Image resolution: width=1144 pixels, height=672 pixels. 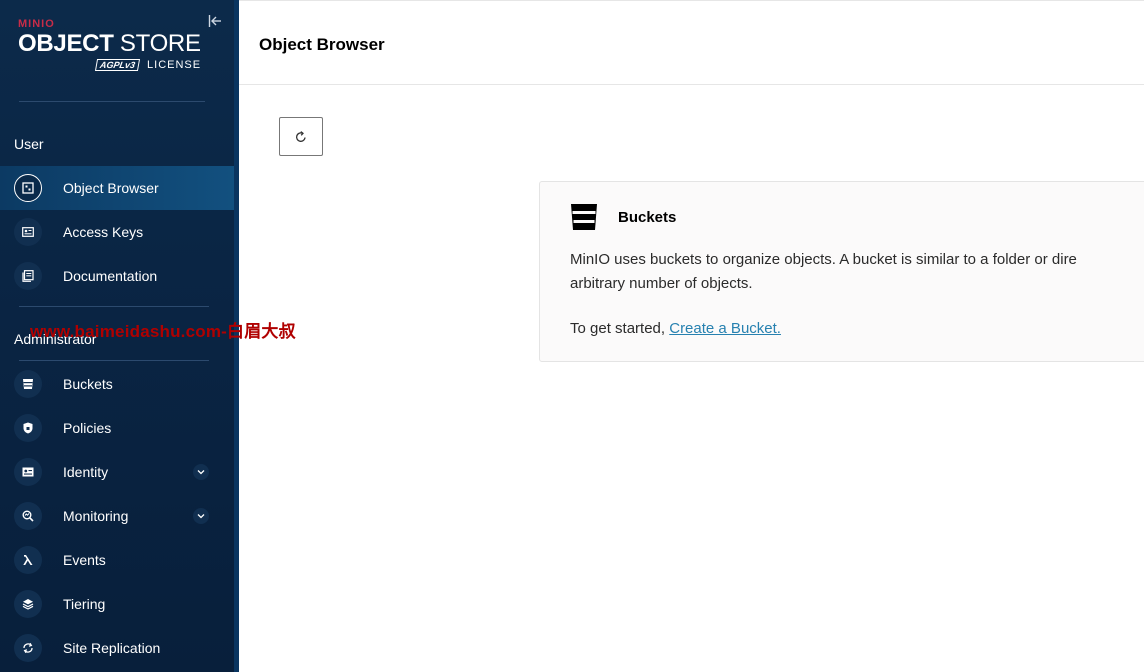 What do you see at coordinates (112, 101) in the screenshot?
I see `logo-divider` at bounding box center [112, 101].